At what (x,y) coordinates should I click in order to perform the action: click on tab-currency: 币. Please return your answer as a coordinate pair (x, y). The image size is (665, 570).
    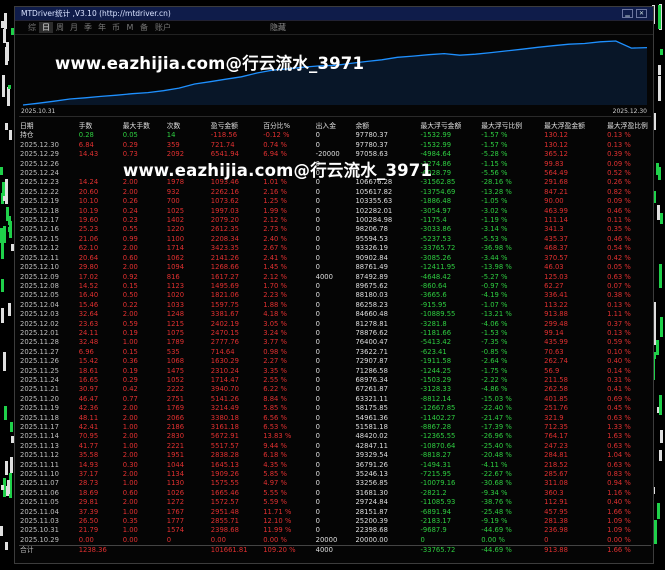
    Looking at the image, I should click on (116, 27).